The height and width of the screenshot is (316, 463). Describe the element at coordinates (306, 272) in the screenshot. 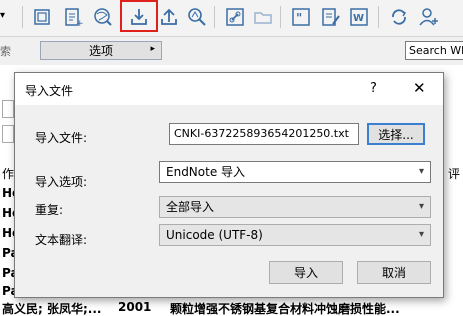

I see `import-button: 导入` at that location.